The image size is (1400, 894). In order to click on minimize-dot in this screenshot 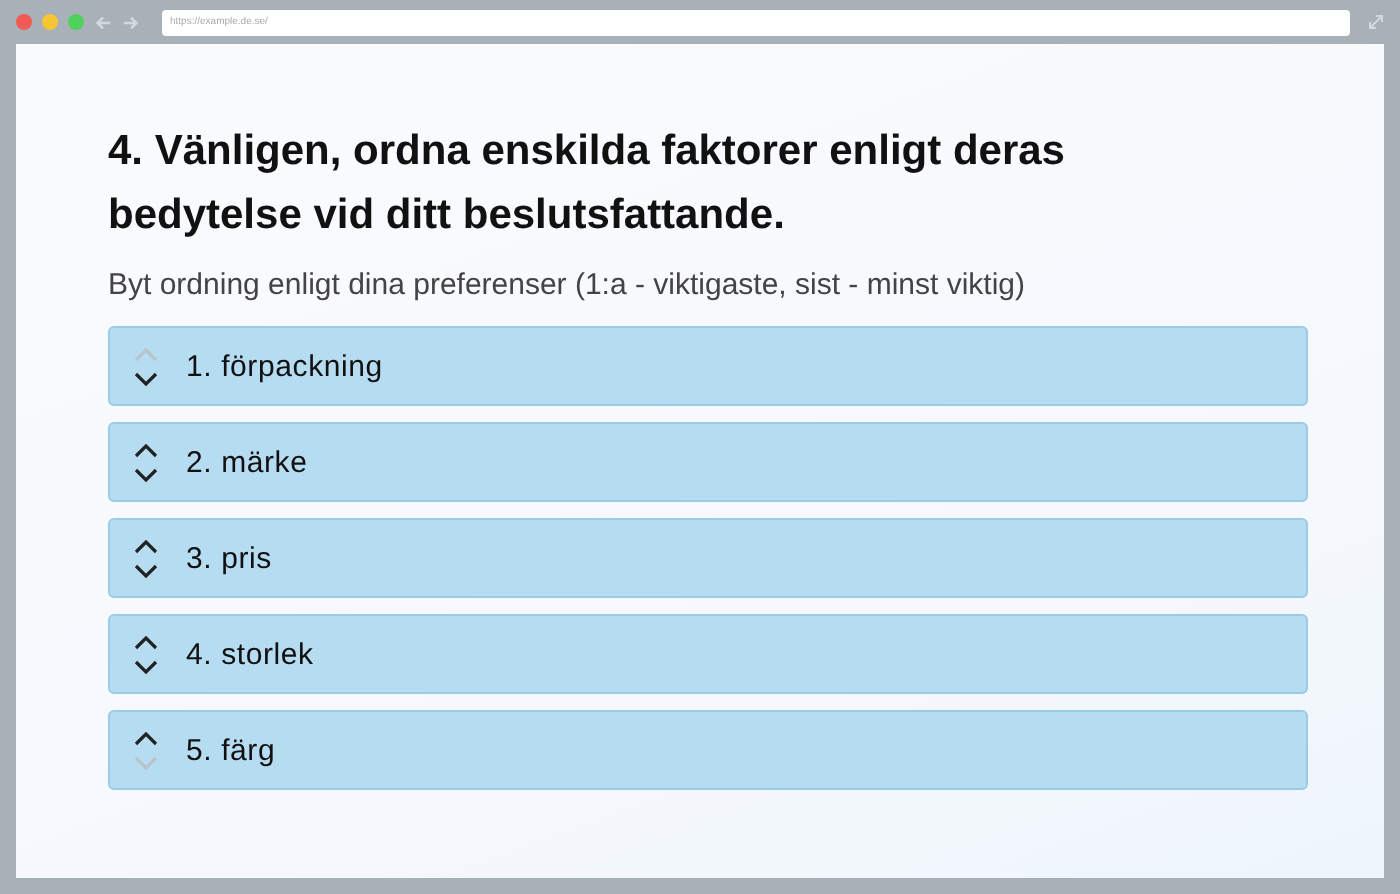, I will do `click(50, 22)`.